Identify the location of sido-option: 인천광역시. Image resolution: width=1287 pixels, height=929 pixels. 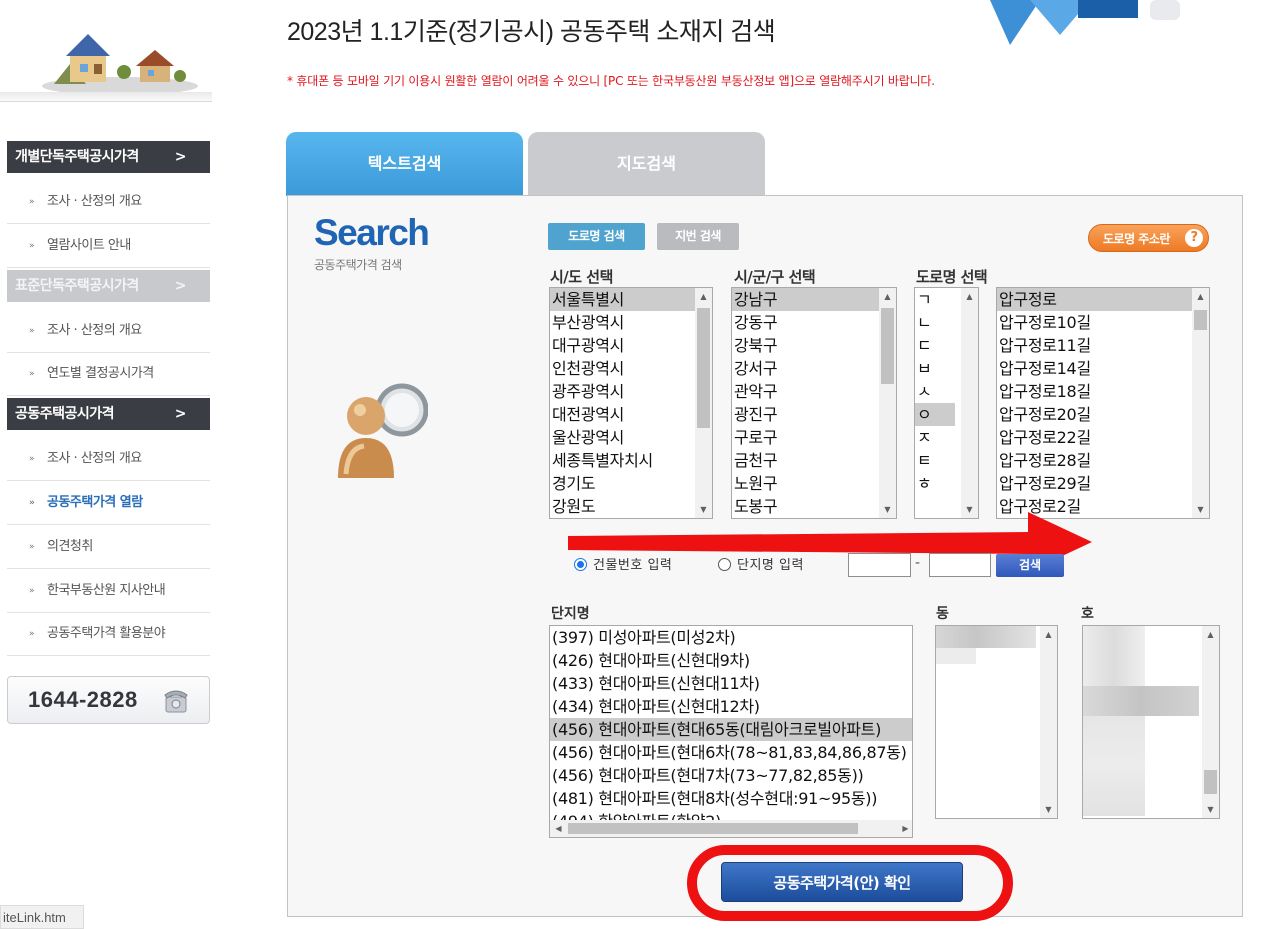
(631, 368).